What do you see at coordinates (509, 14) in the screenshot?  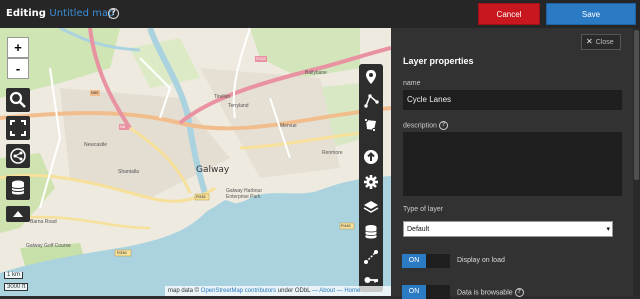 I see `cancel-button: Cancel` at bounding box center [509, 14].